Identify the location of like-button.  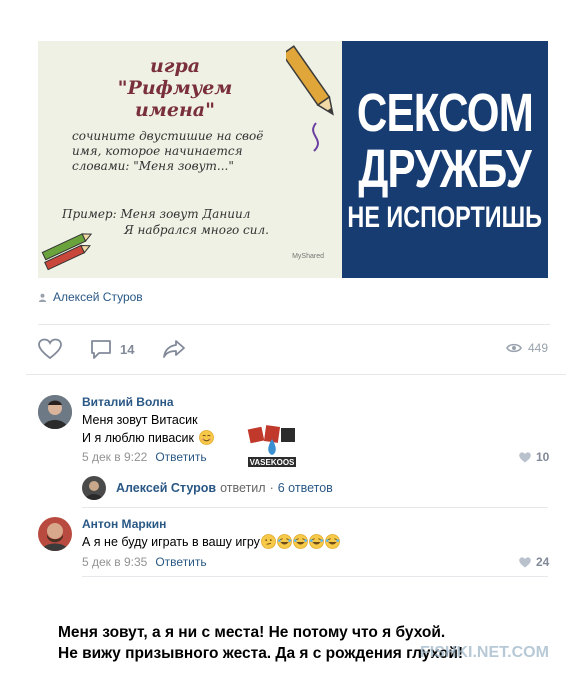
(50, 349).